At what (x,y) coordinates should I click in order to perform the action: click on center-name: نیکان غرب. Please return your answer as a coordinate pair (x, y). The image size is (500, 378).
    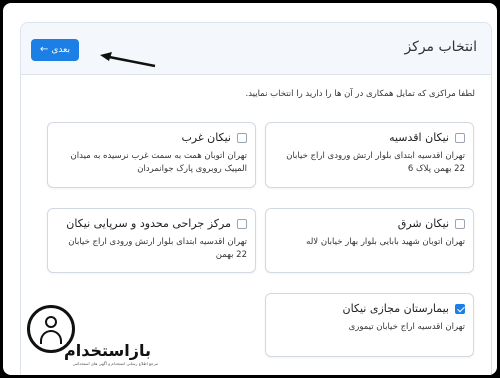
    Looking at the image, I should click on (206, 137).